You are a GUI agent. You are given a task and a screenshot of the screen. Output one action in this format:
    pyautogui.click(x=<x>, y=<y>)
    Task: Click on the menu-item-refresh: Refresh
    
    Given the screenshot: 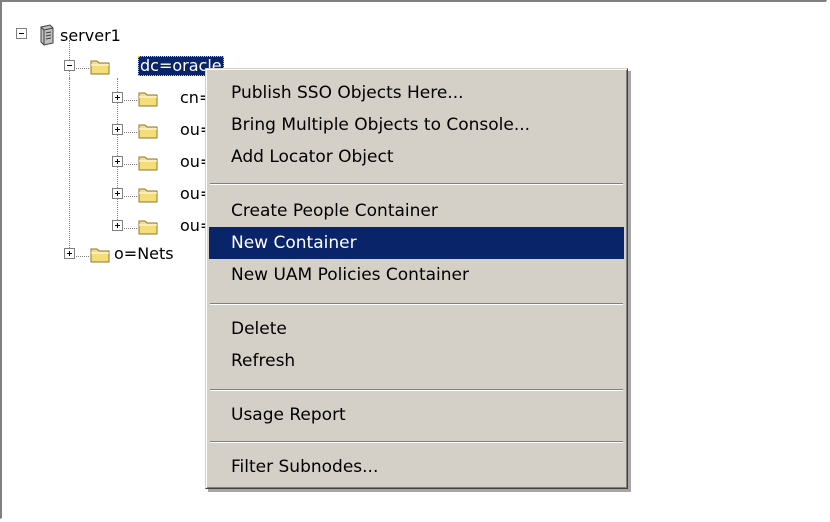 What is the action you would take?
    pyautogui.click(x=416, y=361)
    